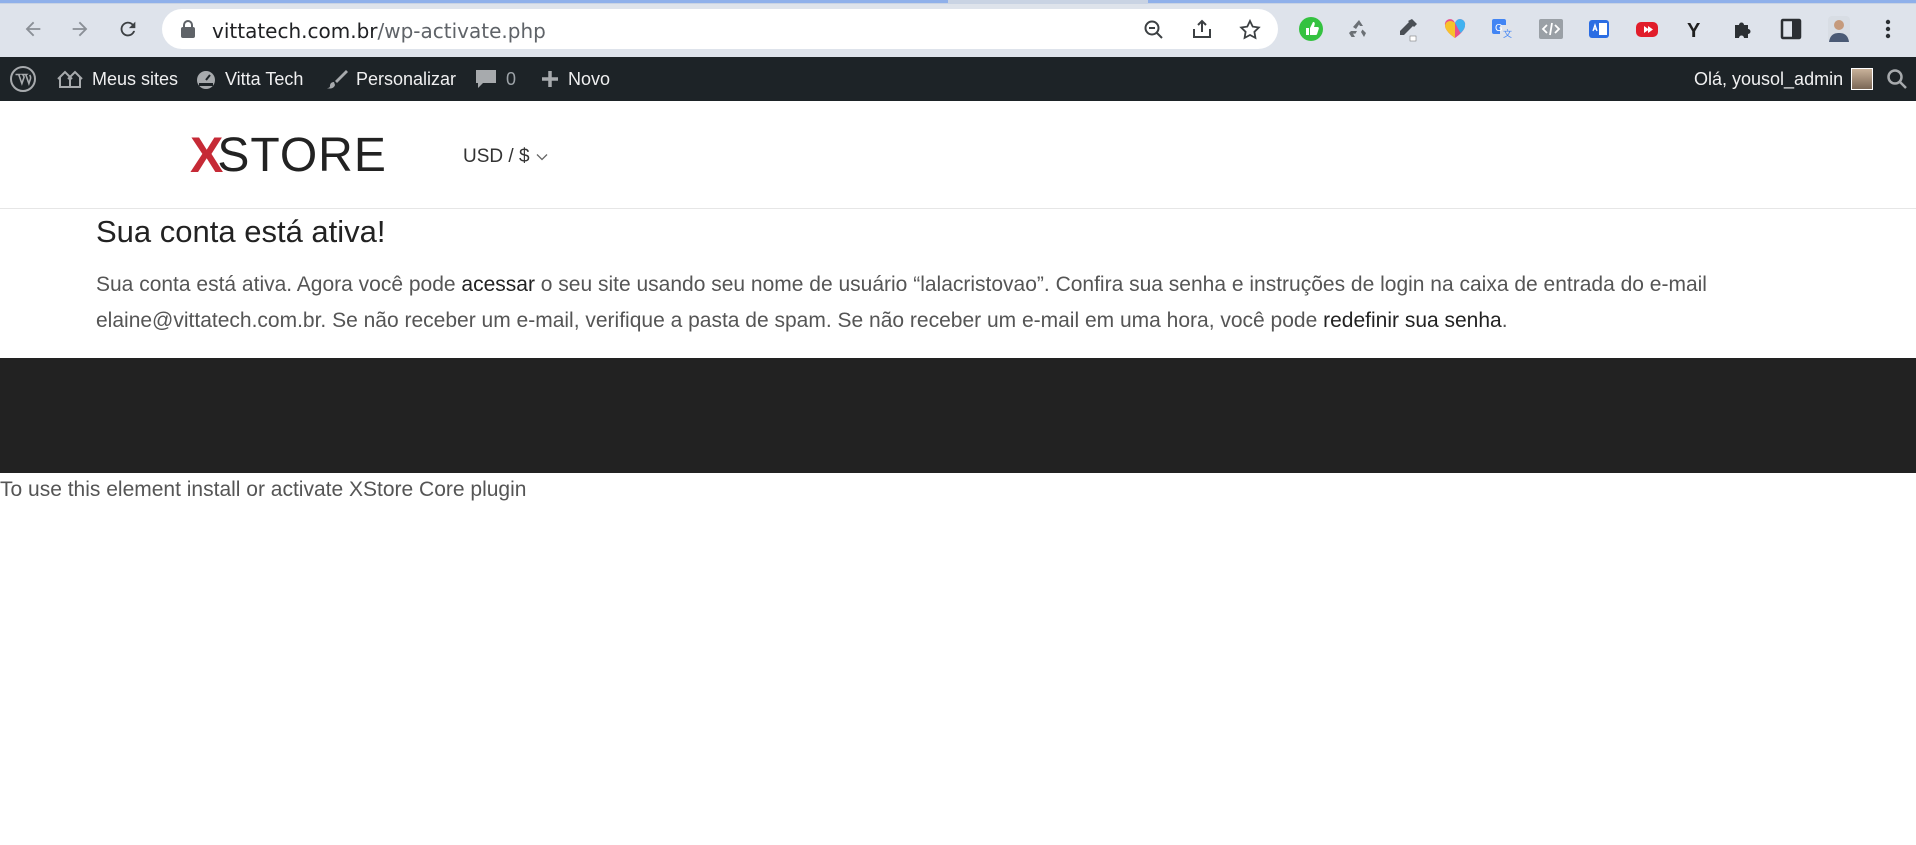  I want to click on url-host: vittatech.com.br, so click(295, 31).